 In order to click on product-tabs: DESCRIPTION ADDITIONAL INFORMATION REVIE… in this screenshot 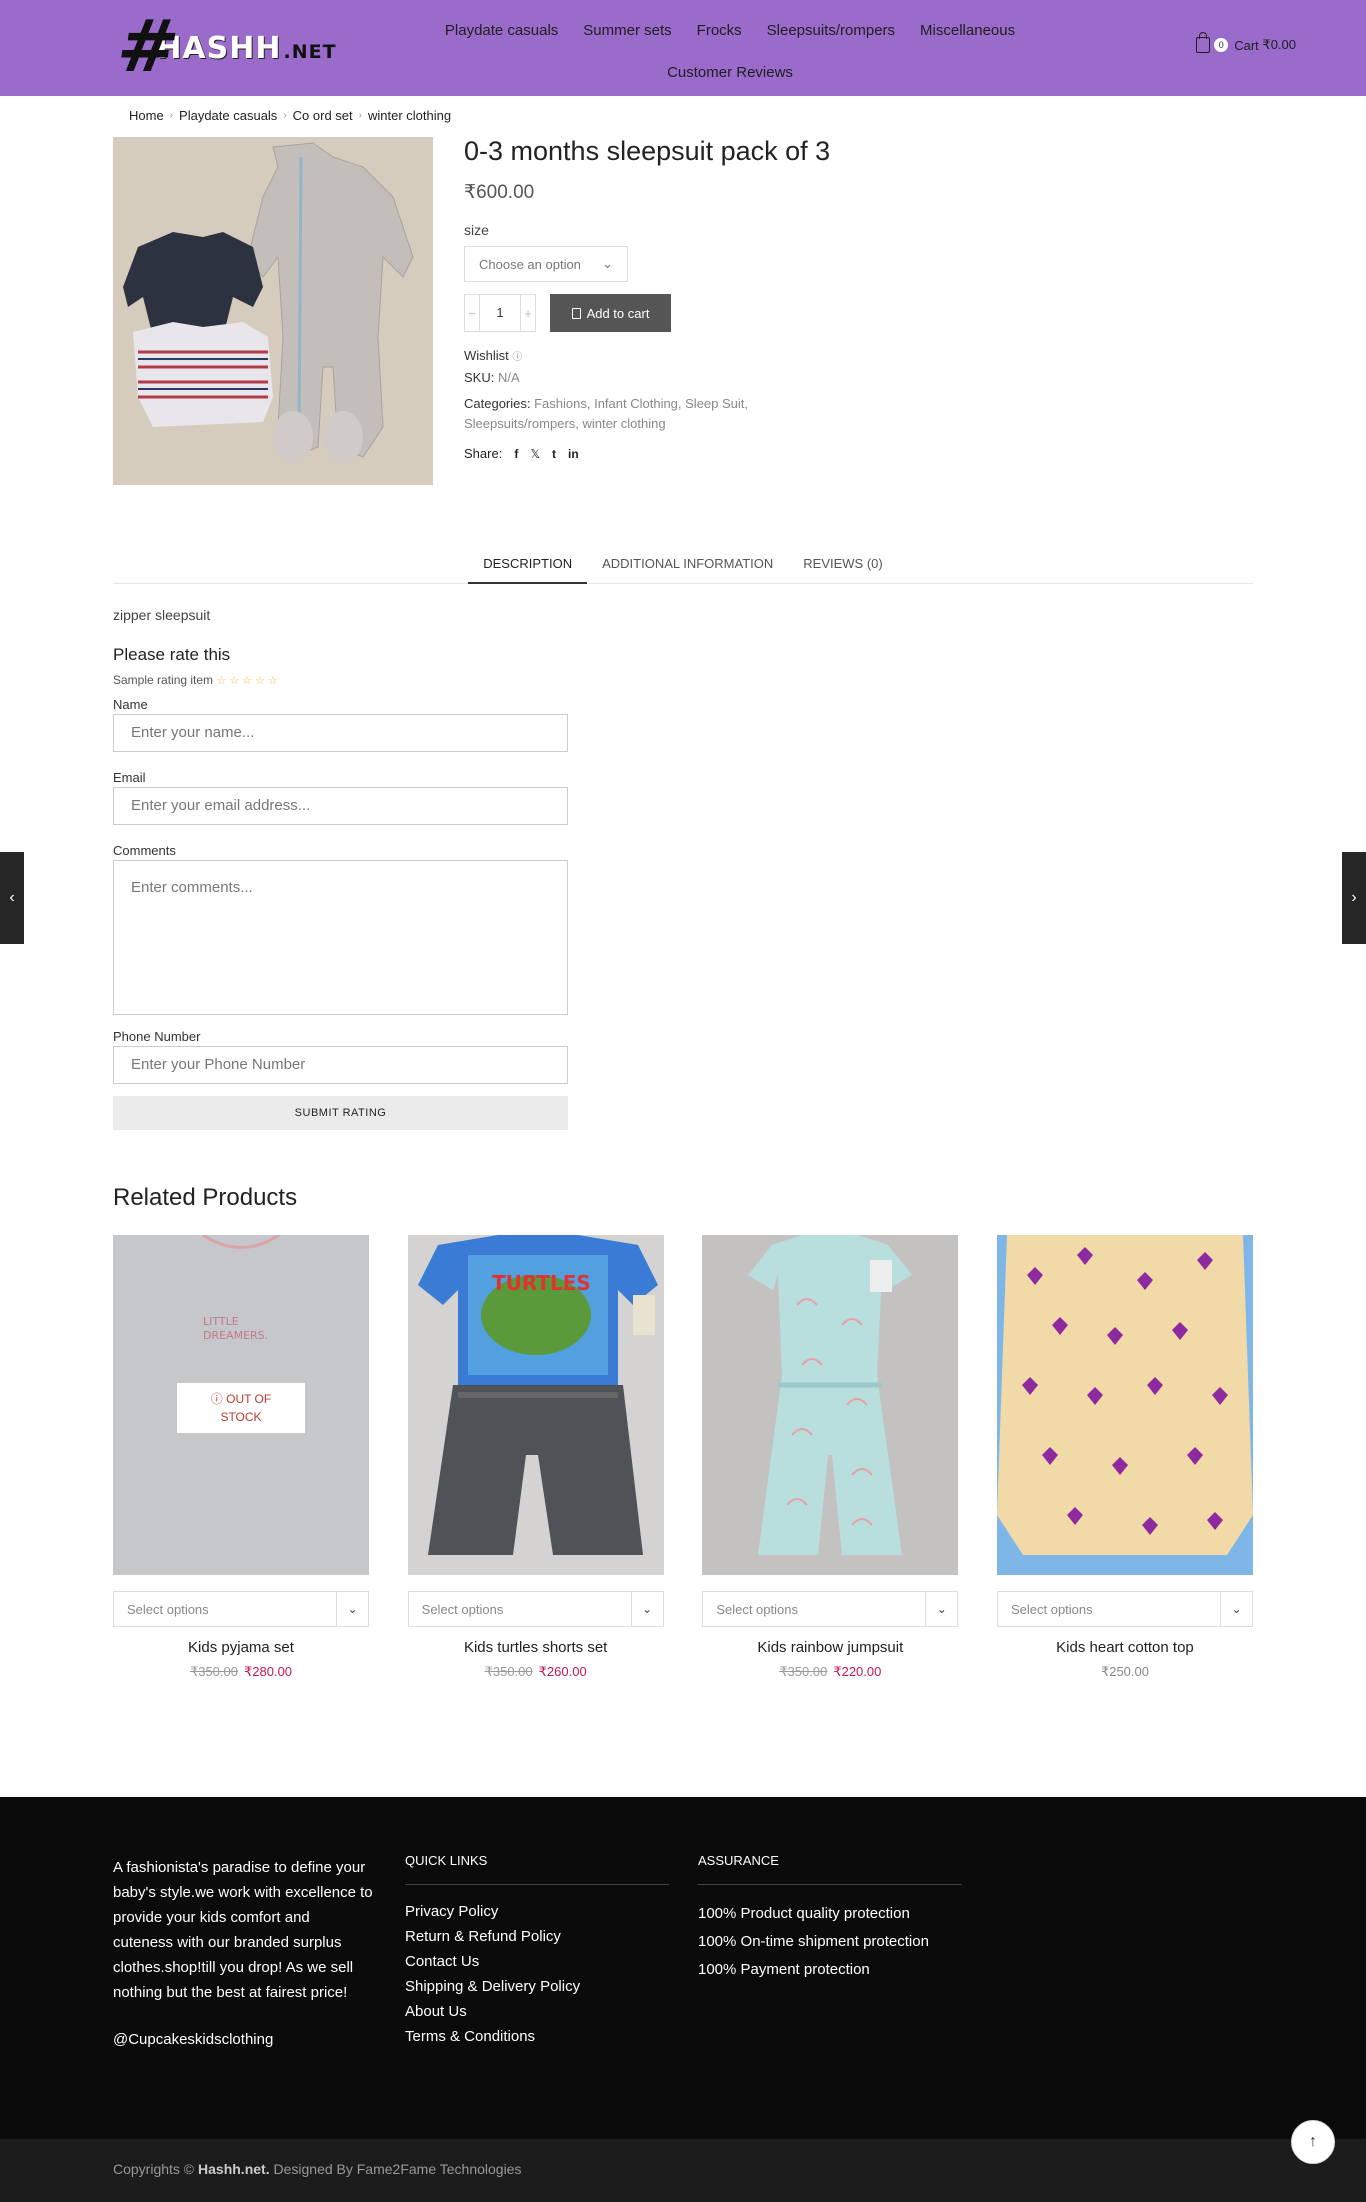, I will do `click(683, 568)`.